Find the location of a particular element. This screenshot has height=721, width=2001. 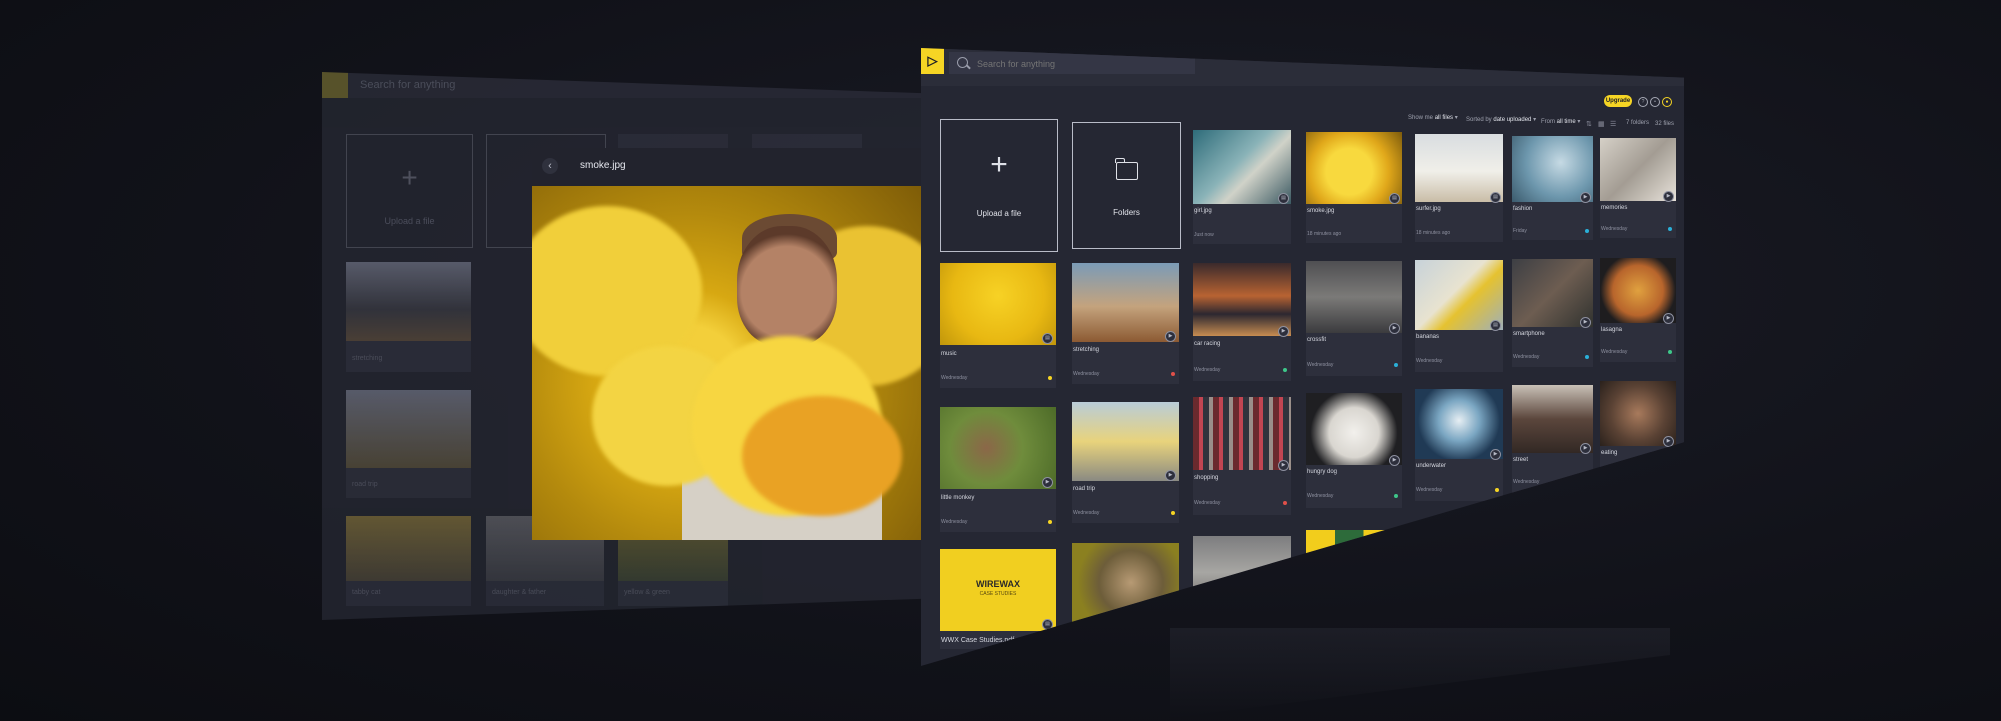

chevron-left-icon: ‹ is located at coordinates (550, 166).